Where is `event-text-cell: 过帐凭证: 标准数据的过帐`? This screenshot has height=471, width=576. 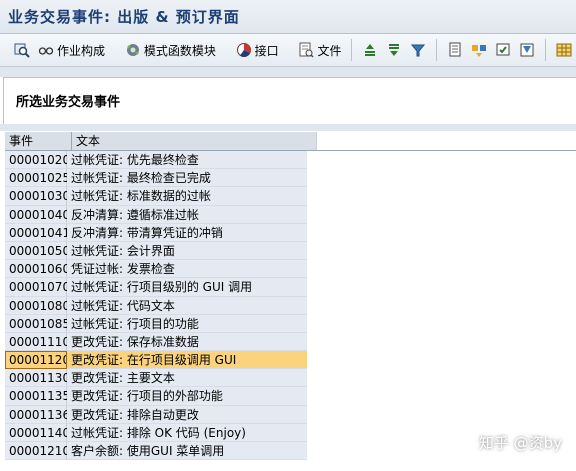
event-text-cell: 过帐凭证: 标准数据的过帐 is located at coordinates (187, 196).